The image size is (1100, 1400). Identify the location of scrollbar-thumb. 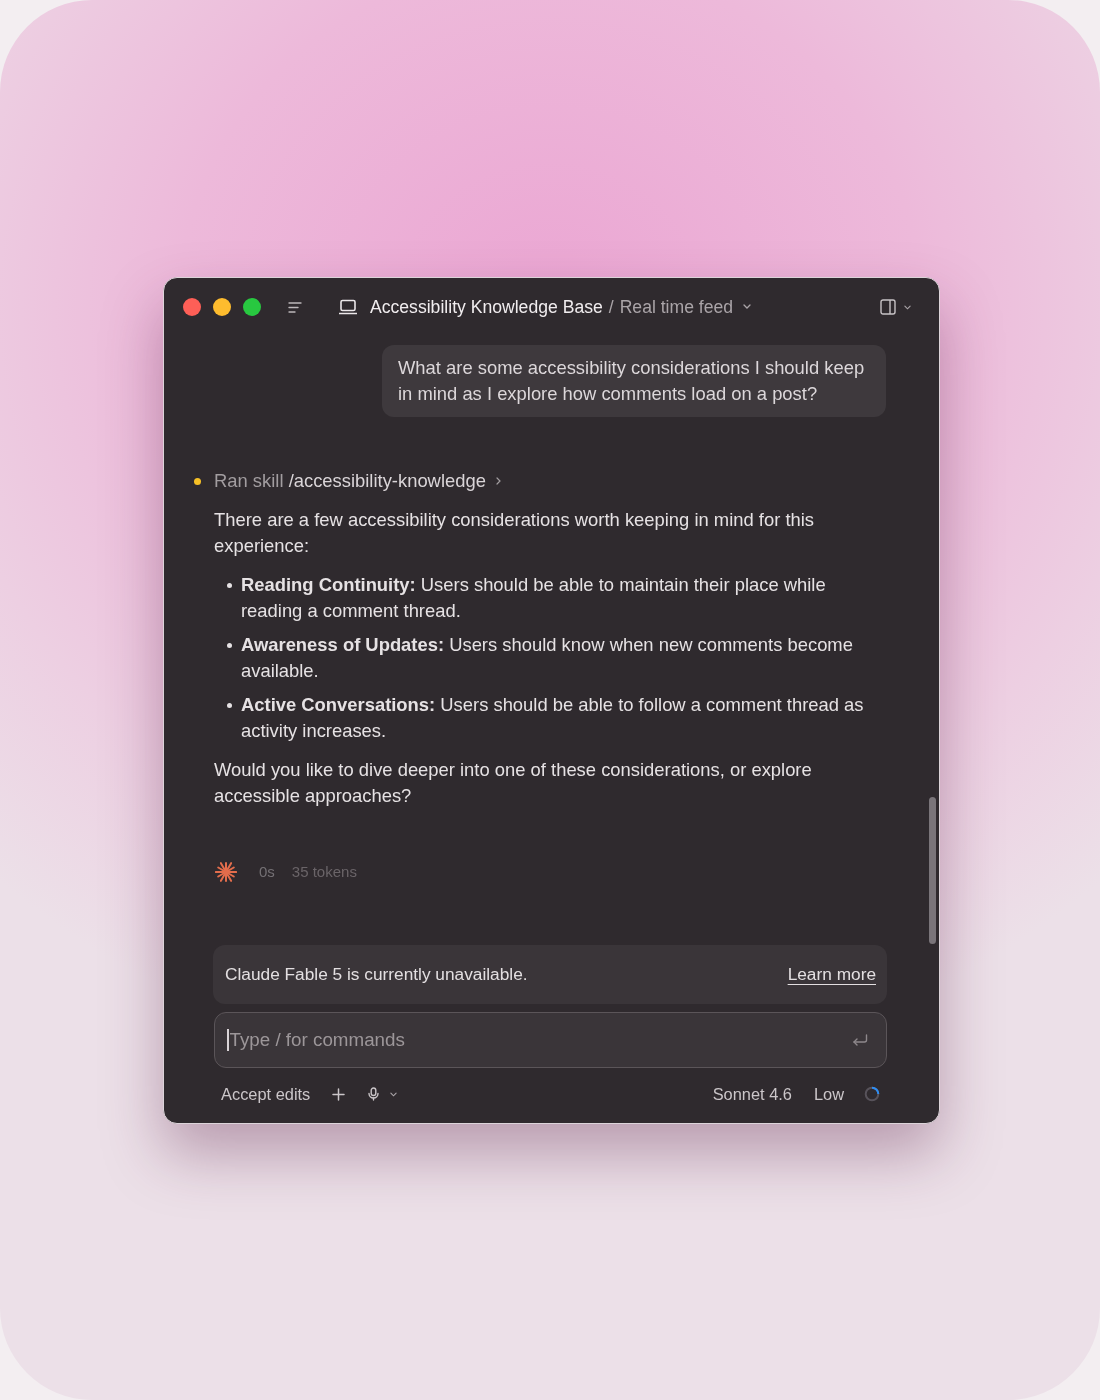
(932, 870).